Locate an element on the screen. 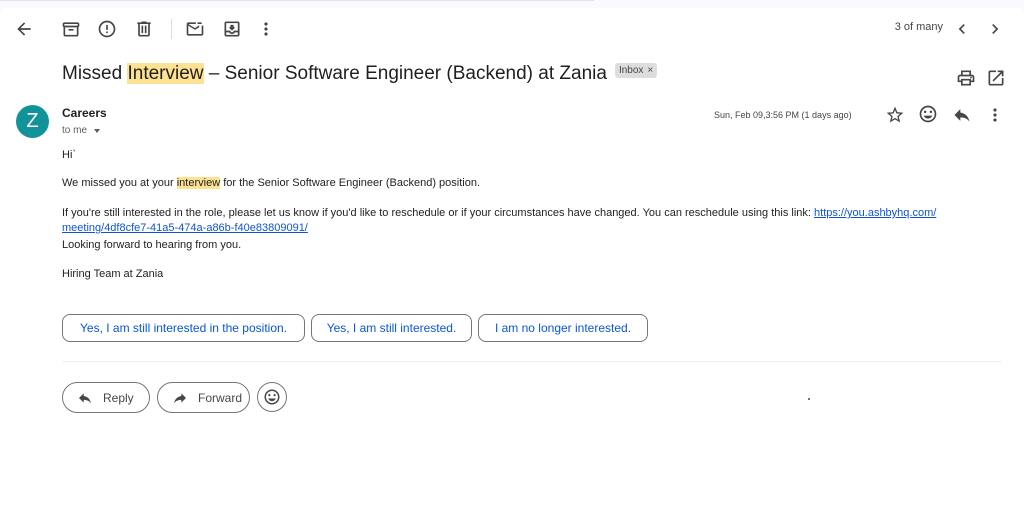 This screenshot has width=1024, height=519. forward-button: Forward is located at coordinates (203, 397).